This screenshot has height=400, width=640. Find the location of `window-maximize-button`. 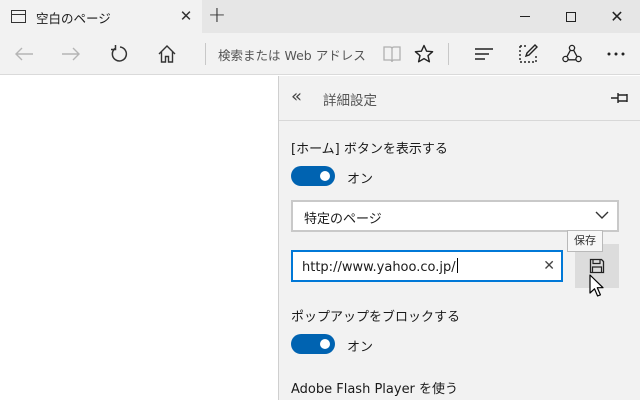

window-maximize-button is located at coordinates (571, 16).